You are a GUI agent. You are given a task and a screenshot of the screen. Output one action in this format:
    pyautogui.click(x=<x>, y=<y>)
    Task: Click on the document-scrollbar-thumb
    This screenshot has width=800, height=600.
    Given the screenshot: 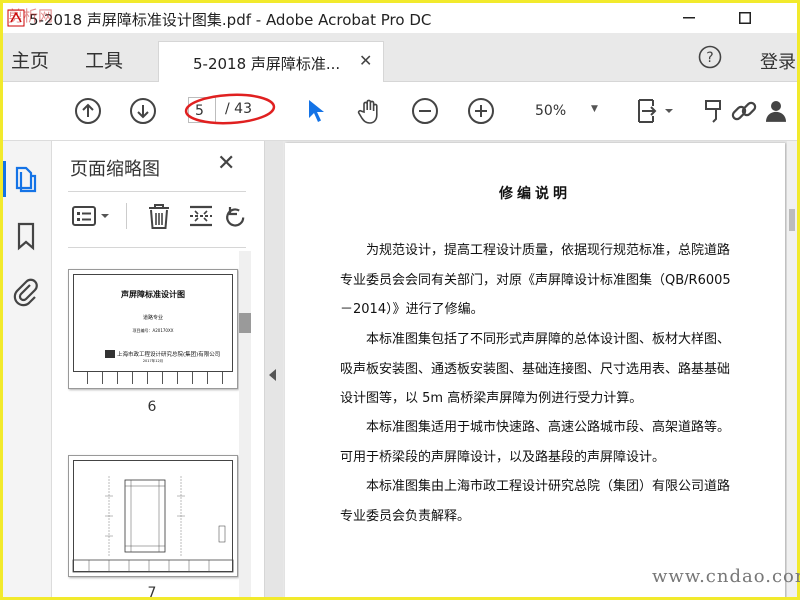 What is the action you would take?
    pyautogui.click(x=792, y=220)
    